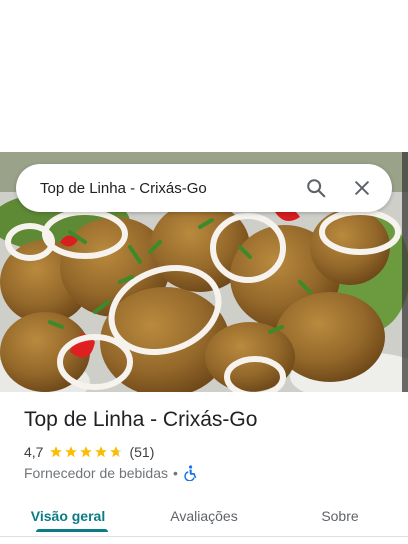 The height and width of the screenshot is (544, 408). I want to click on star-rating, so click(86, 452).